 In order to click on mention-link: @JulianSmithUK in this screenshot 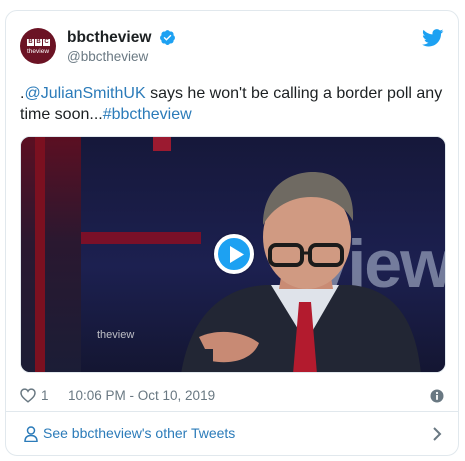, I will do `click(84, 93)`.